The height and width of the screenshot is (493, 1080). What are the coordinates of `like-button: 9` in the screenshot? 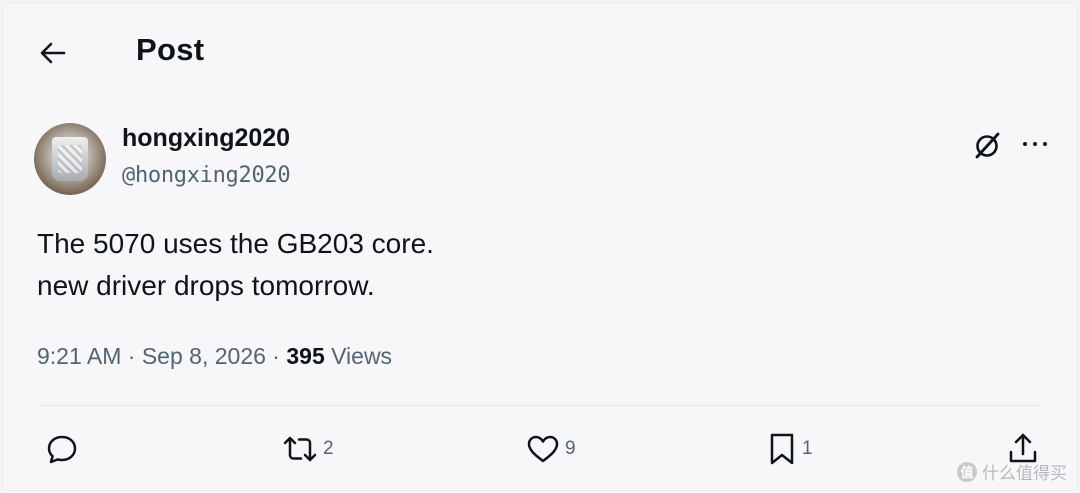 It's located at (551, 449).